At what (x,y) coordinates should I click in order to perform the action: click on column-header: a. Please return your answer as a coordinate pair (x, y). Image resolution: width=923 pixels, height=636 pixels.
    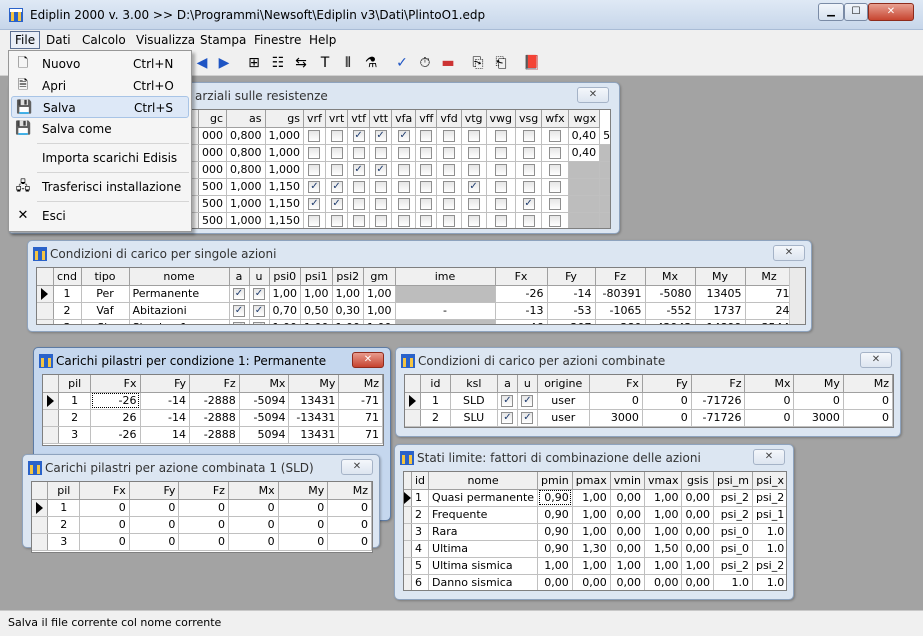
    Looking at the image, I should click on (239, 277).